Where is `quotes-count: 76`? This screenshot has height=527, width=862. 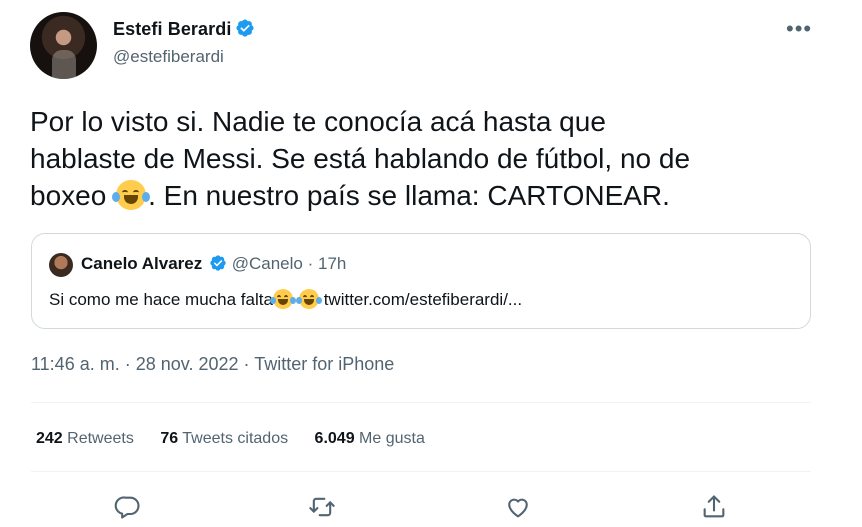 quotes-count: 76 is located at coordinates (169, 438).